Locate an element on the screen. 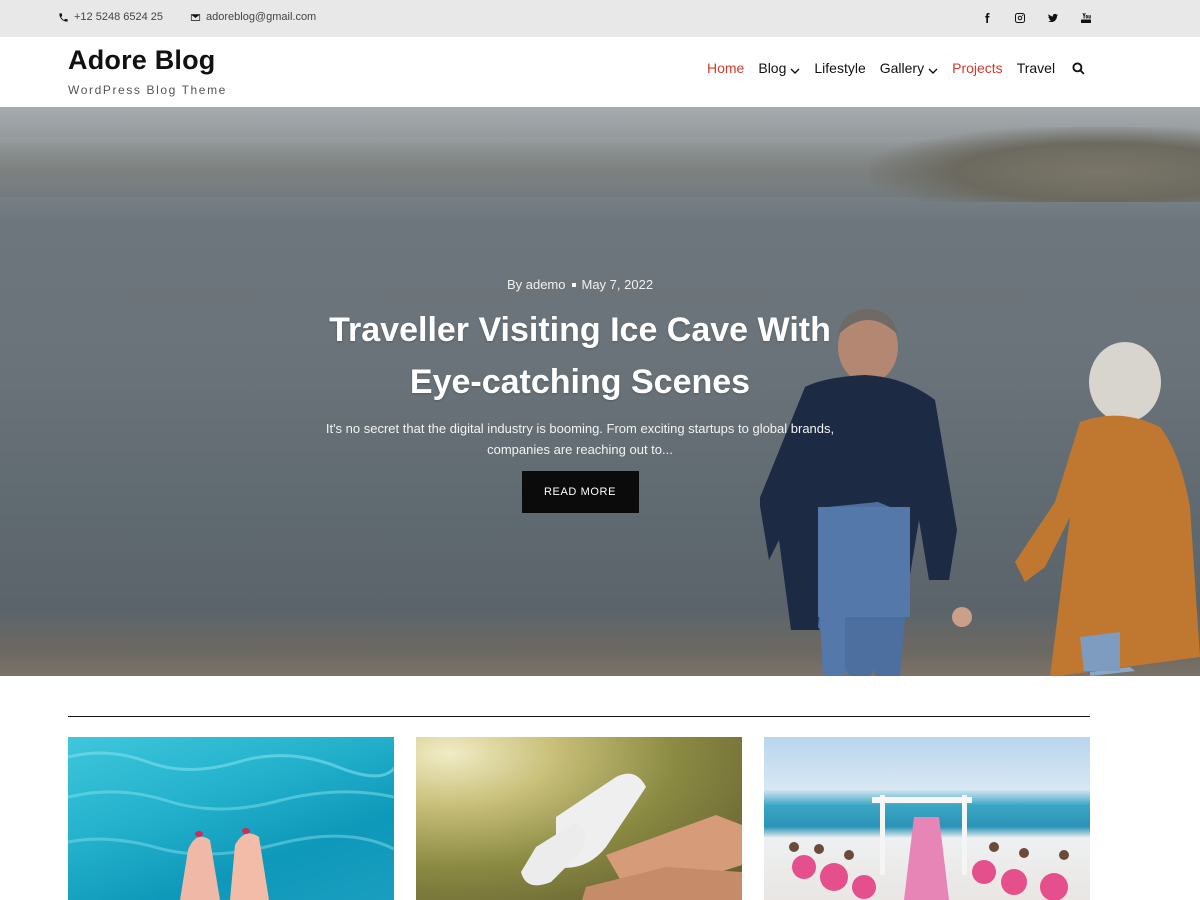 Image resolution: width=1200 pixels, height=900 pixels. nav-item-blog: Blog is located at coordinates (779, 68).